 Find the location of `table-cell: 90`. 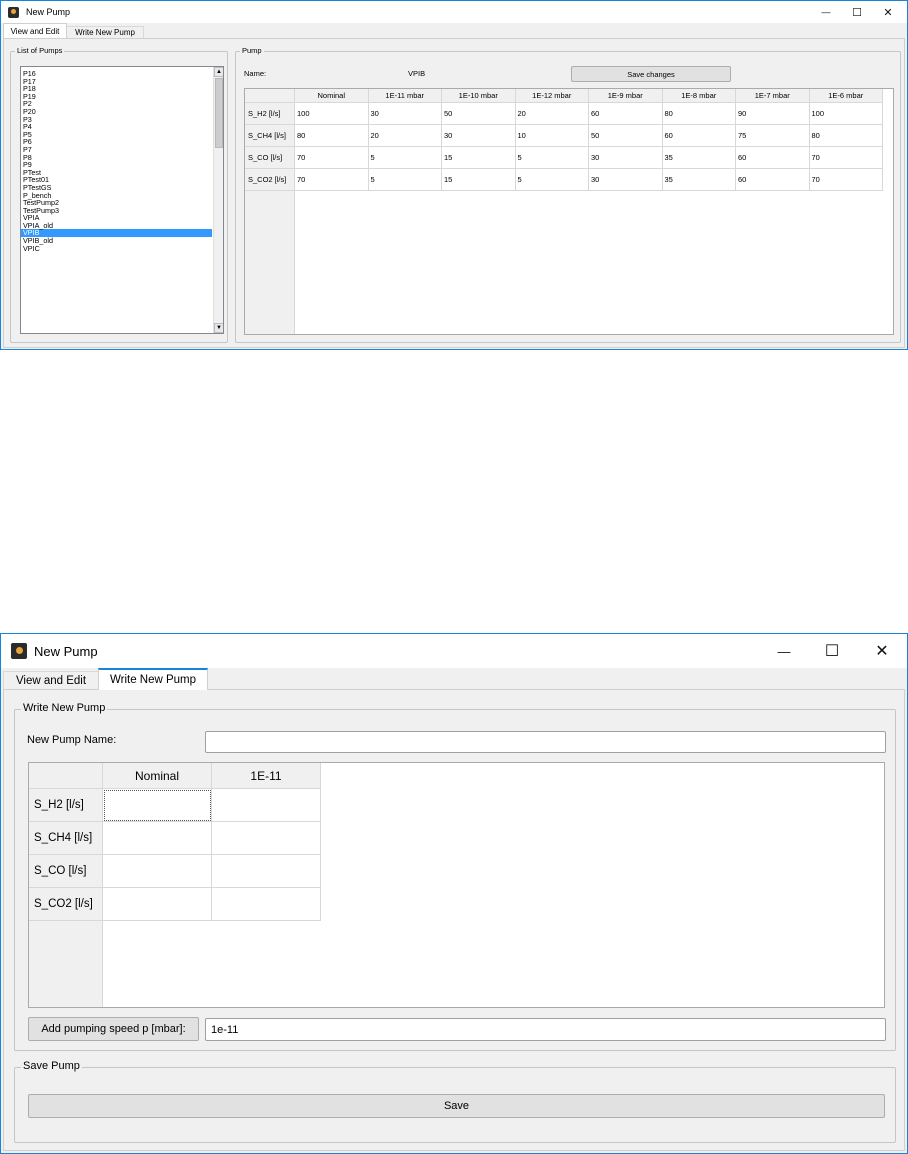

table-cell: 90 is located at coordinates (773, 114).